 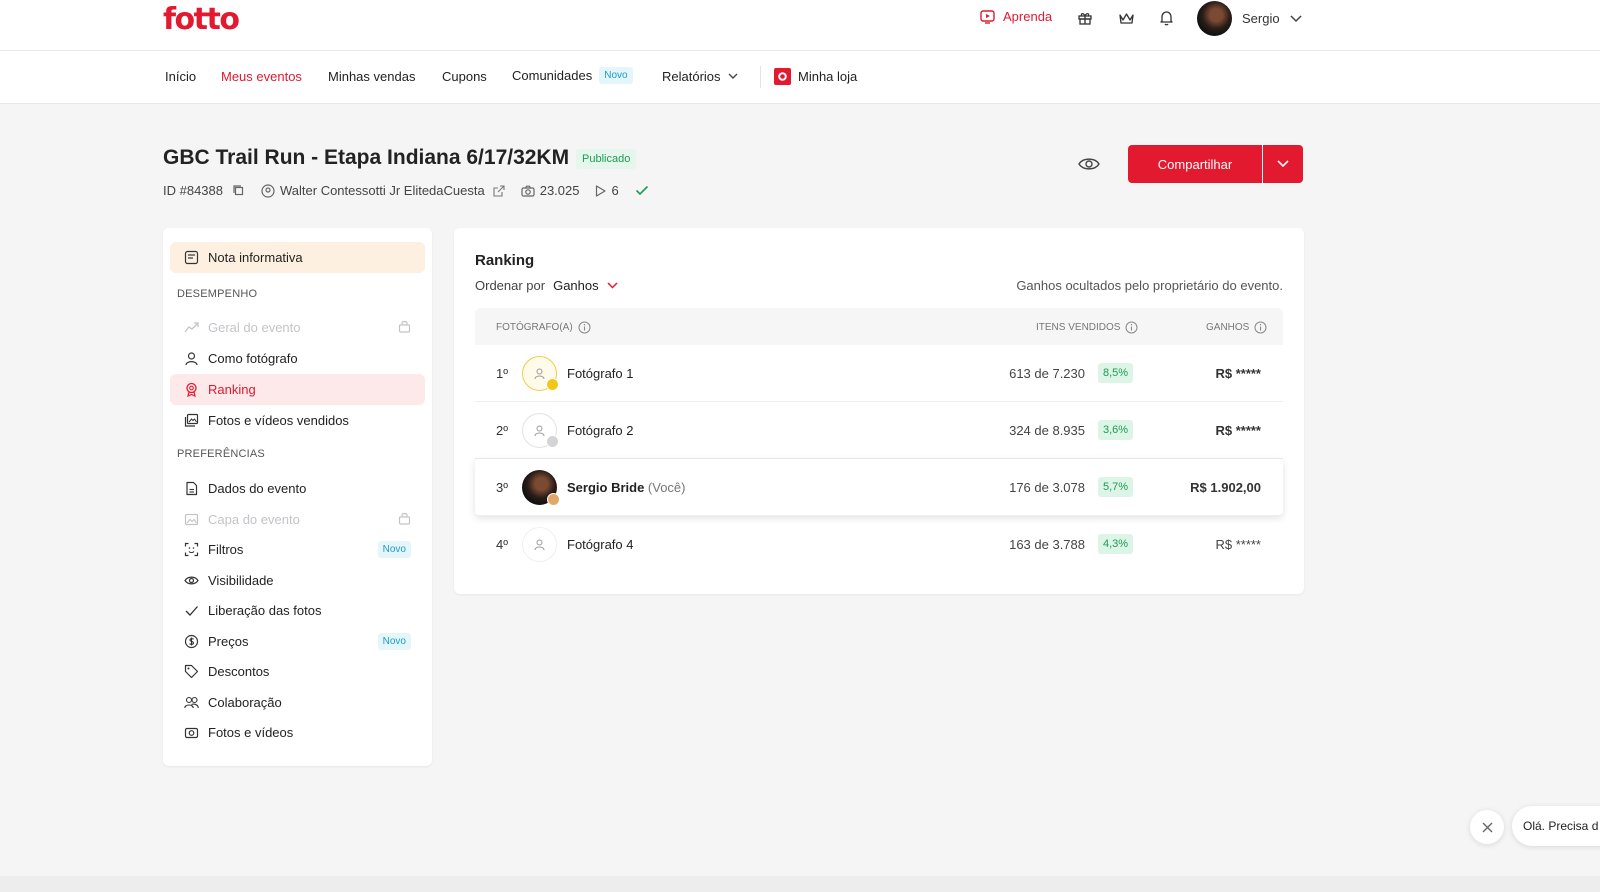 I want to click on gift-icon, so click(x=1085, y=18).